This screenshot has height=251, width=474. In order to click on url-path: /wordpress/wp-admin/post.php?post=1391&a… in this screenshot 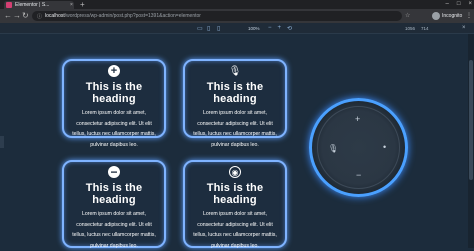, I will do `click(132, 16)`.